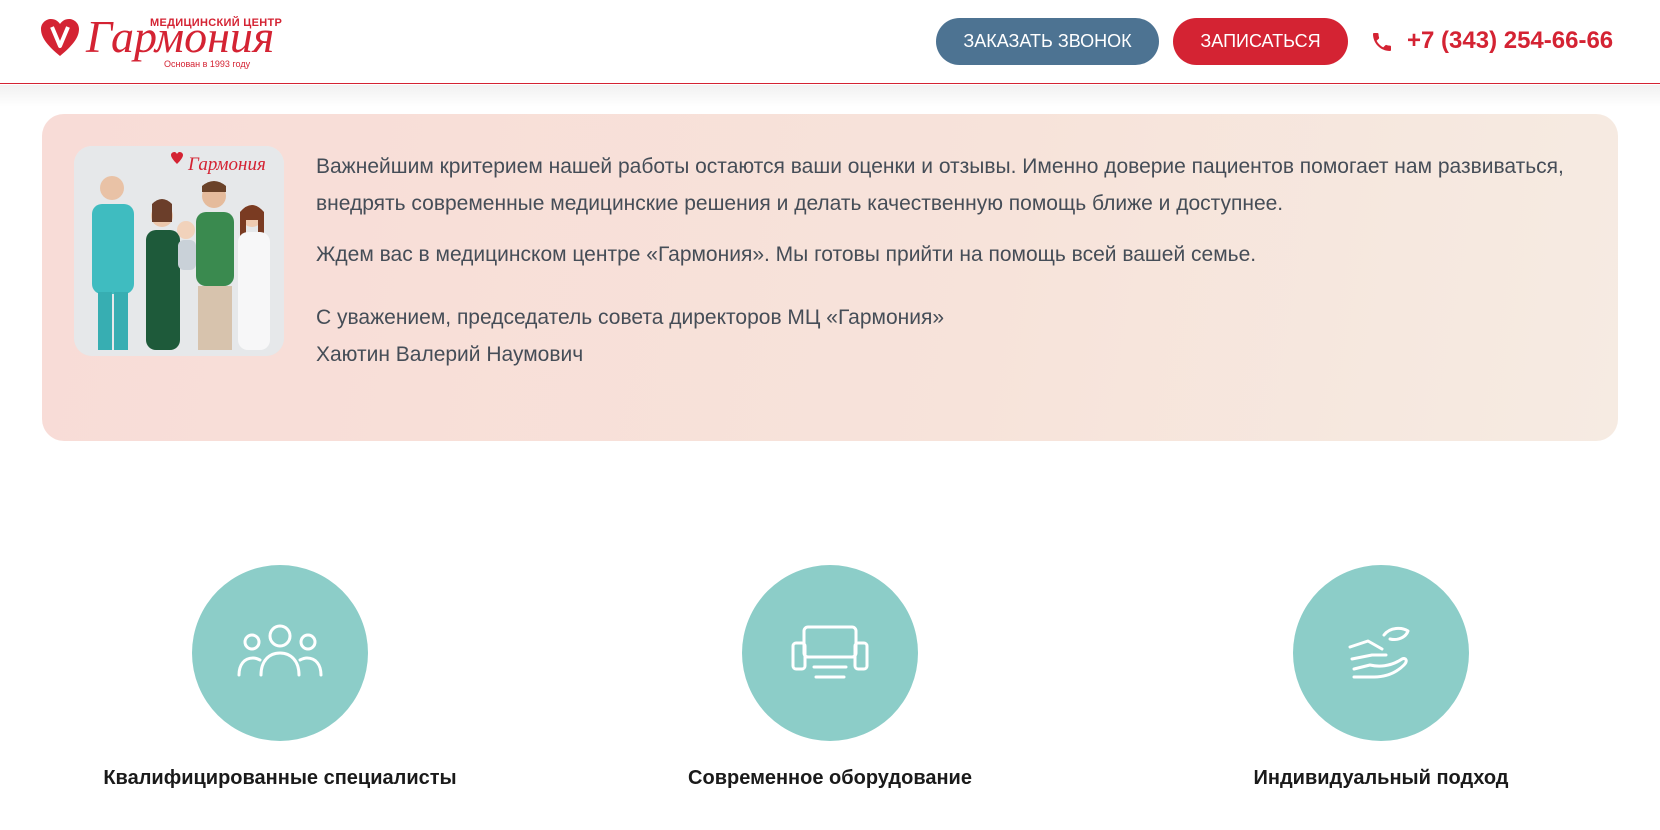  Describe the element at coordinates (1260, 41) in the screenshot. I see `signup-button: ЗАПИСАТЬСЯ` at that location.